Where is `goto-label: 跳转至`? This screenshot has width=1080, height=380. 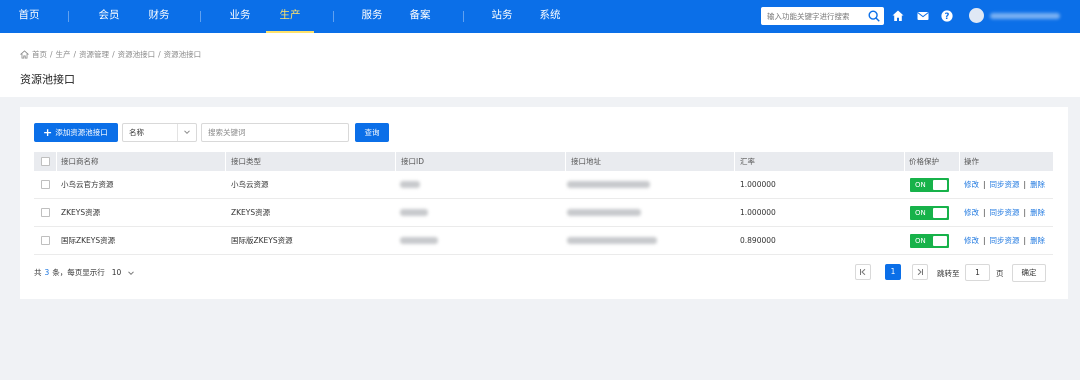
goto-label: 跳转至 is located at coordinates (948, 273).